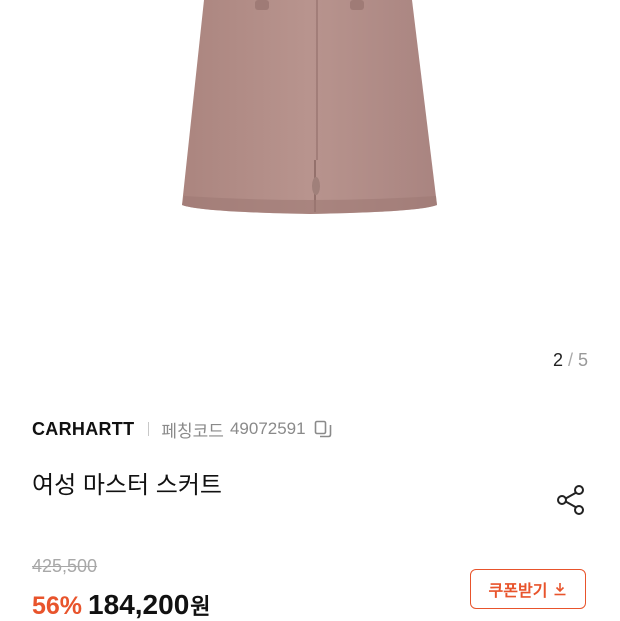 The image size is (620, 621). Describe the element at coordinates (200, 606) in the screenshot. I see `currency-unit: 원` at that location.